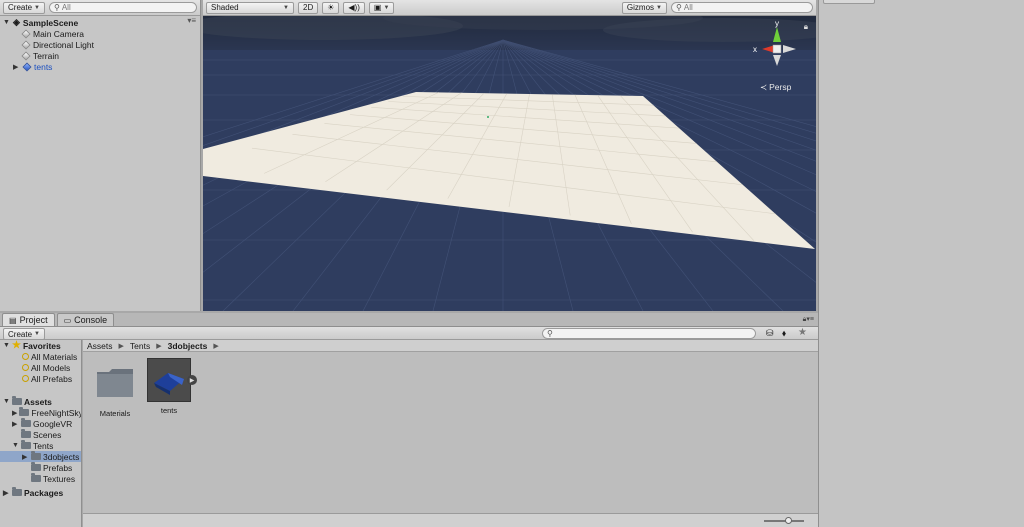 The width and height of the screenshot is (1024, 527). What do you see at coordinates (784, 521) in the screenshot?
I see `thumbnail-size-slider` at bounding box center [784, 521].